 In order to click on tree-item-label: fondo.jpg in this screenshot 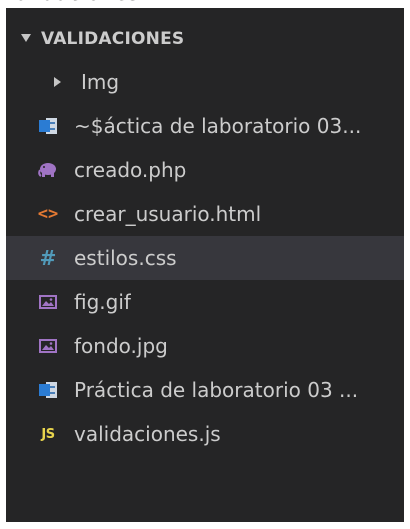, I will do `click(121, 346)`.